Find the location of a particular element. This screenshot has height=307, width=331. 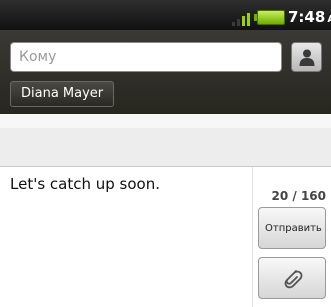

status-clock: 7:48AM is located at coordinates (309, 17).